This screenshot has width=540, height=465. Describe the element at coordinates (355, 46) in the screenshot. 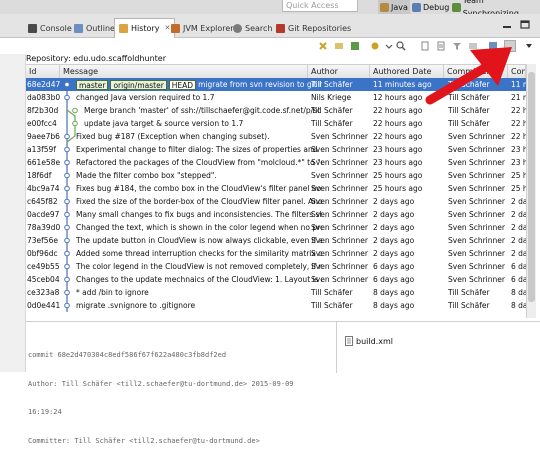

I see `share-icon` at that location.